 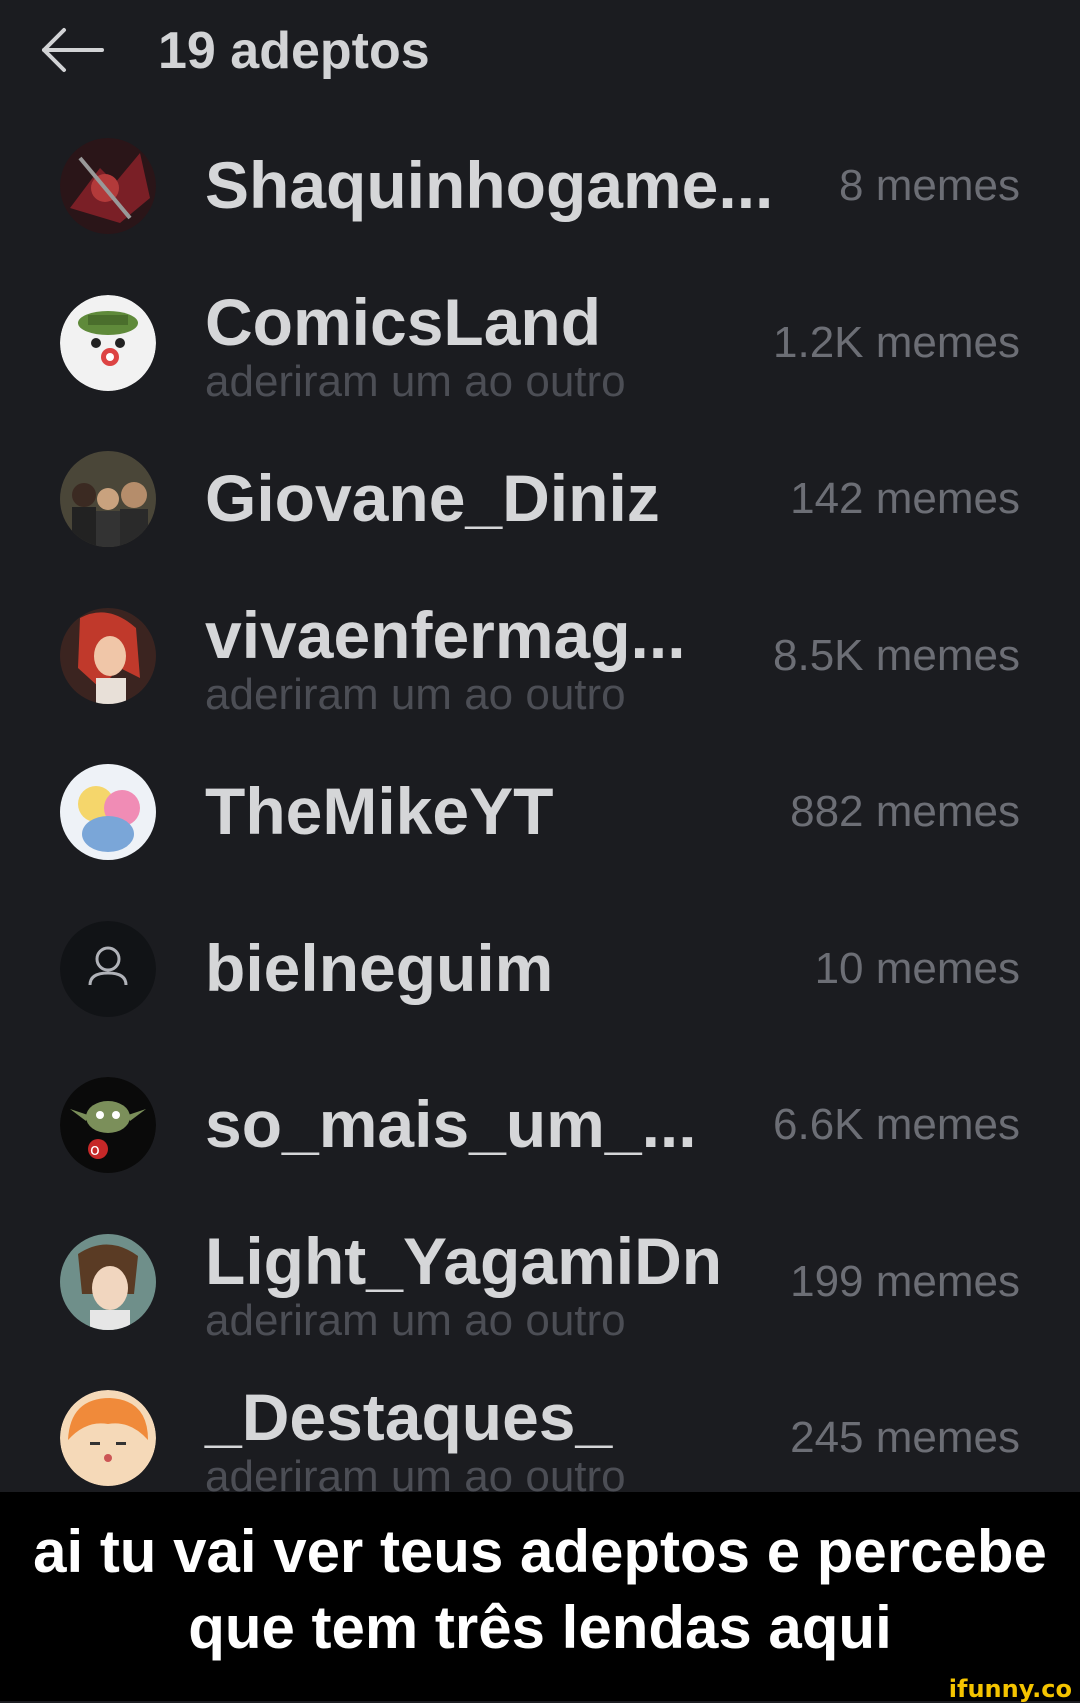 What do you see at coordinates (540, 54) in the screenshot?
I see `header-bar: 19 adeptos` at bounding box center [540, 54].